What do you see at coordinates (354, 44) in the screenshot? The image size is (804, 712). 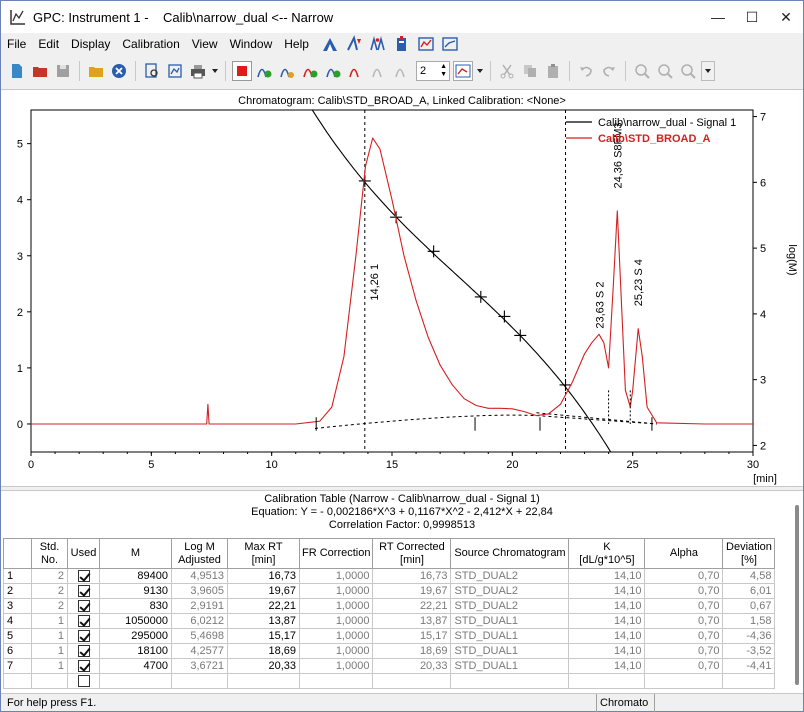 I see `narrow-calibration-icon` at bounding box center [354, 44].